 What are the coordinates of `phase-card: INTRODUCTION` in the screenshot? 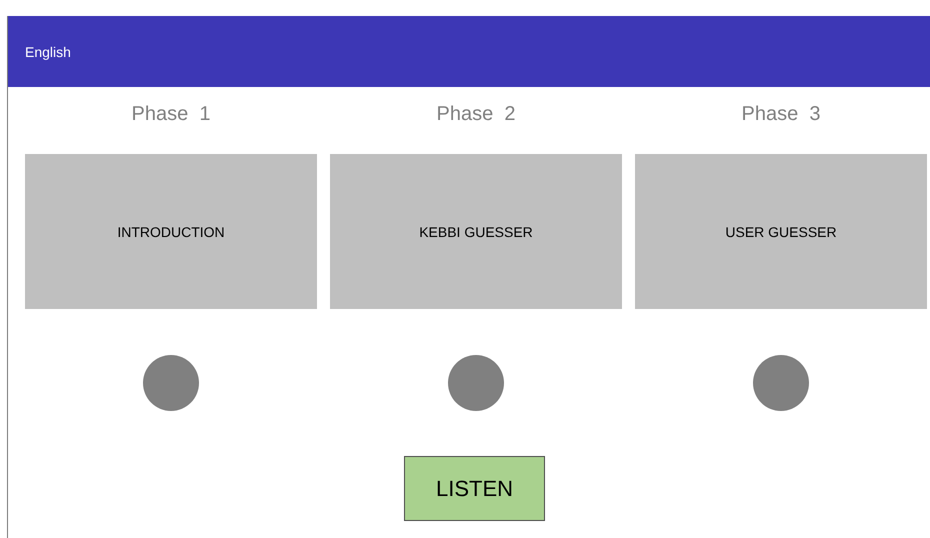 It's located at (171, 231).